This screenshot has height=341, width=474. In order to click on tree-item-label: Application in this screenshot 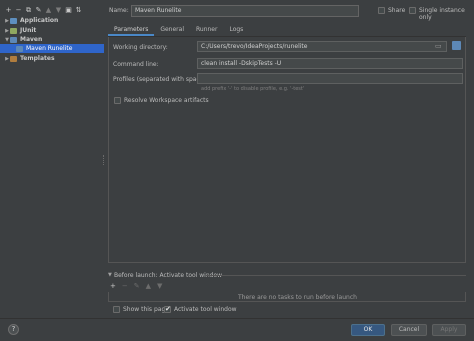, I will do `click(39, 20)`.